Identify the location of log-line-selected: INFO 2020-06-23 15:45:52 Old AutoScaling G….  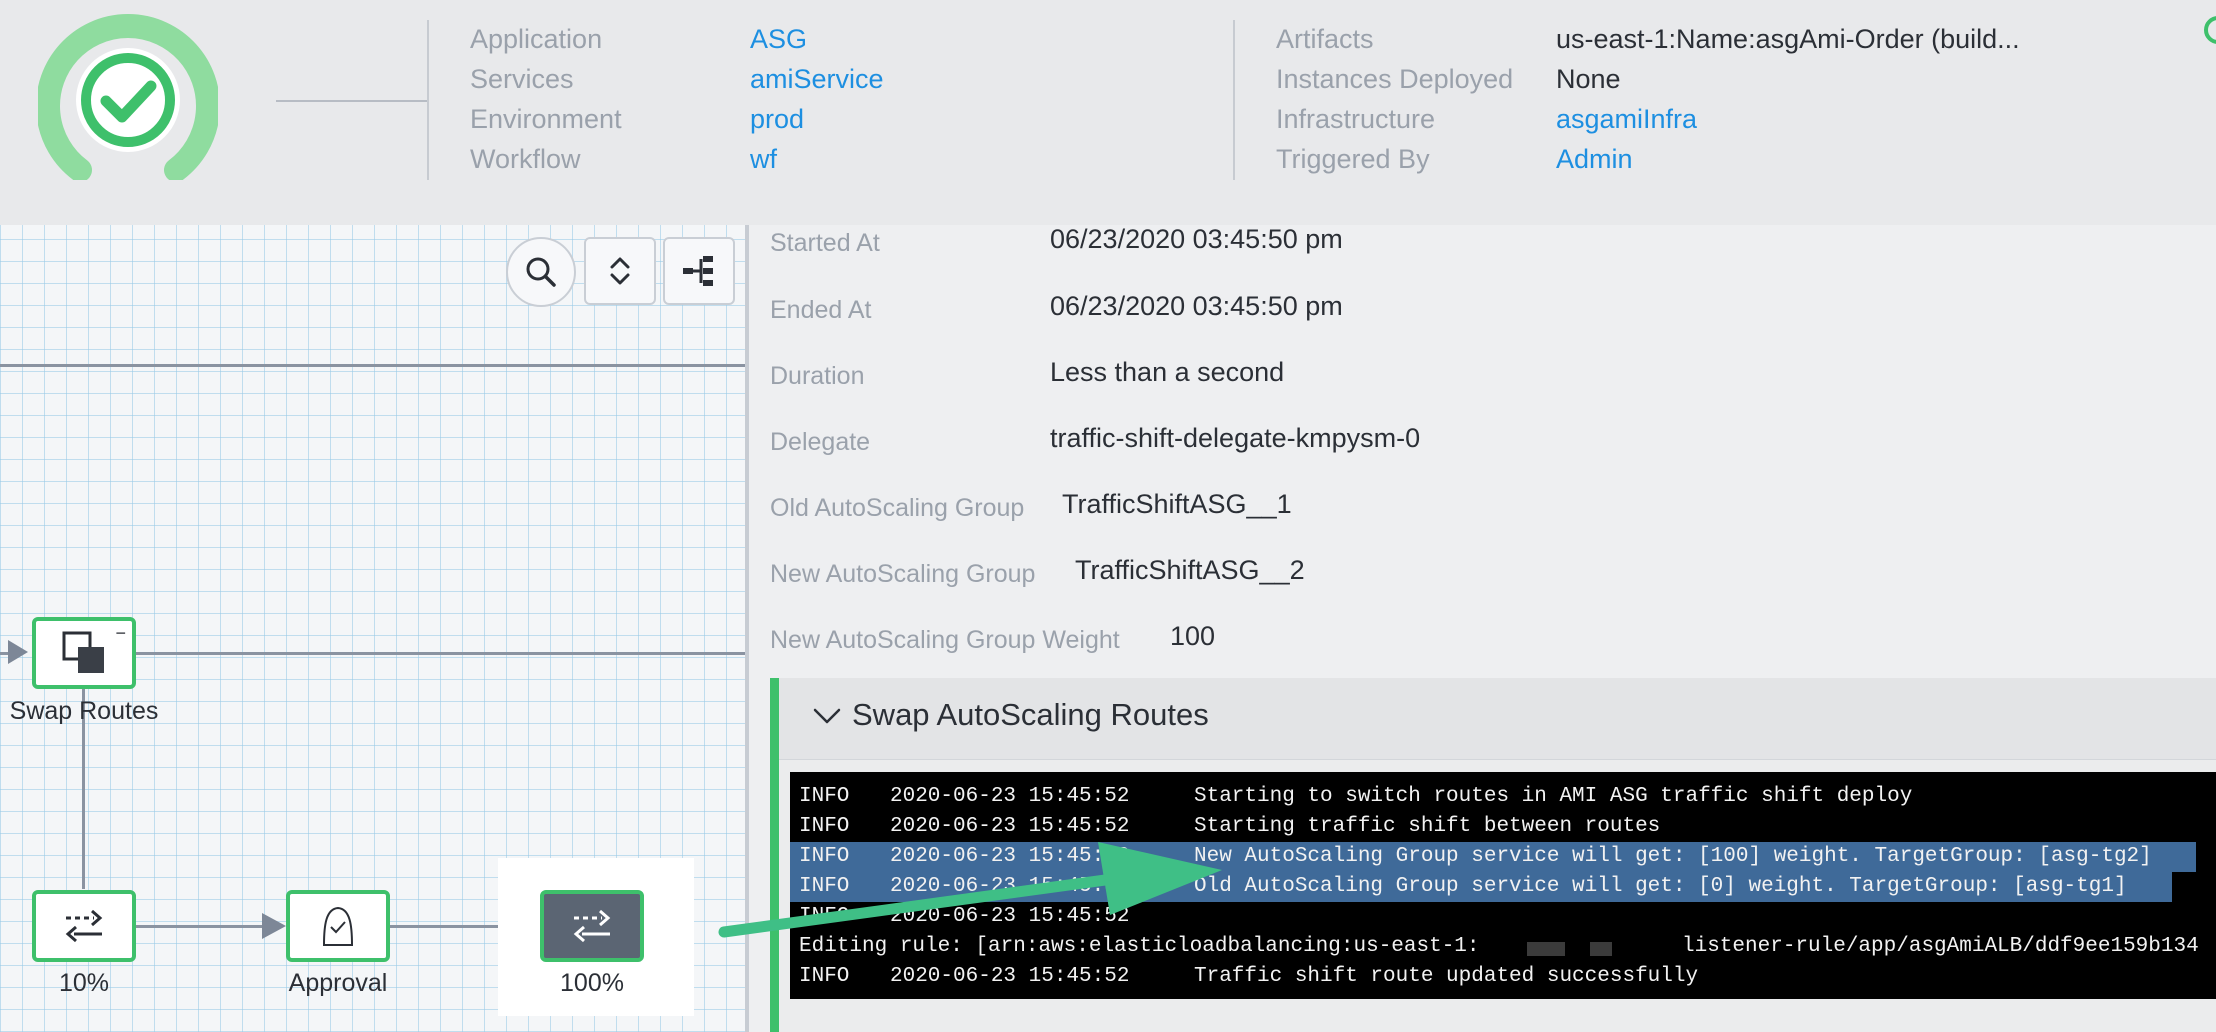
(1481, 887).